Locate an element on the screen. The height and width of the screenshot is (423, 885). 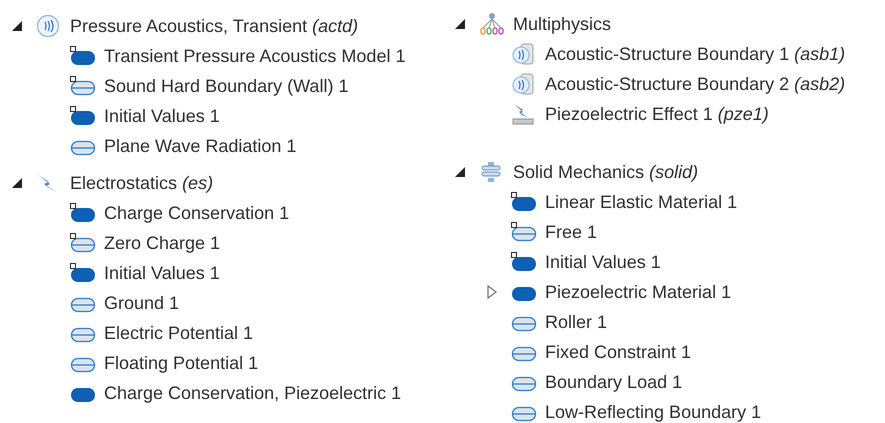
tree-node-label: Electrostatics (es) is located at coordinates (142, 183).